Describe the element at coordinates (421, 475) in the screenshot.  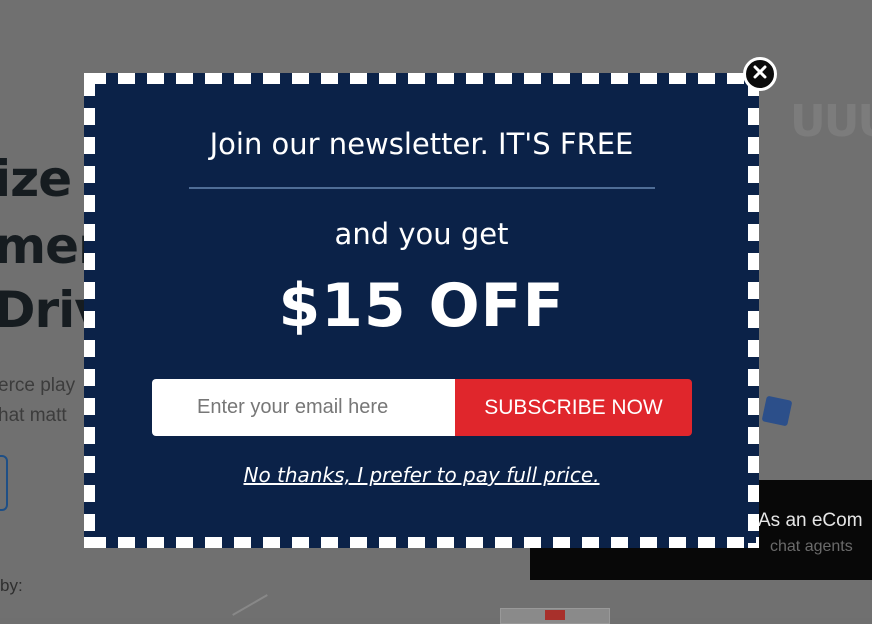
I see `decline-link: No thanks, I prefer to pay full price.` at that location.